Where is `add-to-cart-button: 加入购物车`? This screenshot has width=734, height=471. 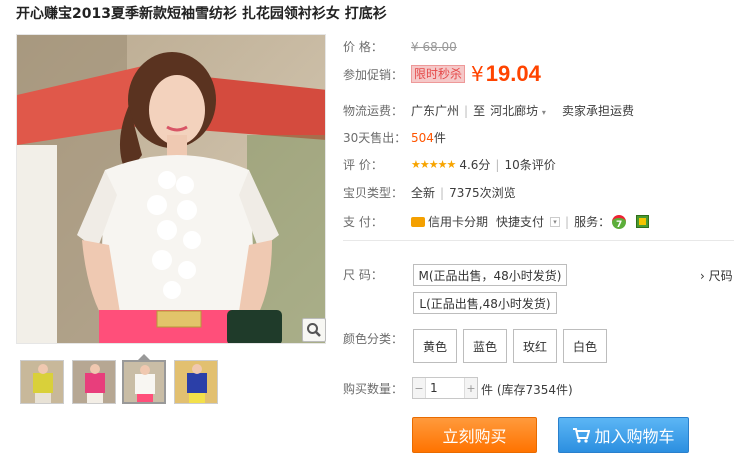
add-to-cart-button: 加入购物车 is located at coordinates (623, 435).